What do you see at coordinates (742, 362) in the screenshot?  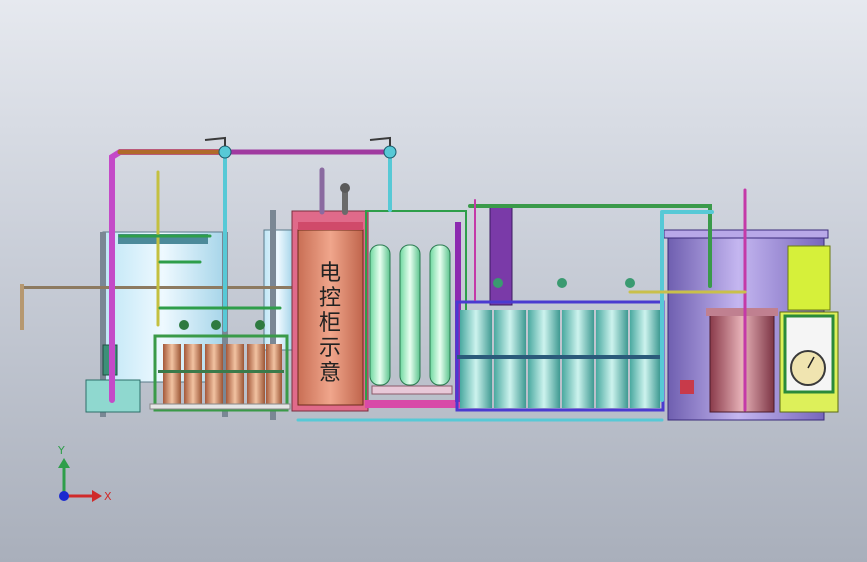 I see `small-tank` at bounding box center [742, 362].